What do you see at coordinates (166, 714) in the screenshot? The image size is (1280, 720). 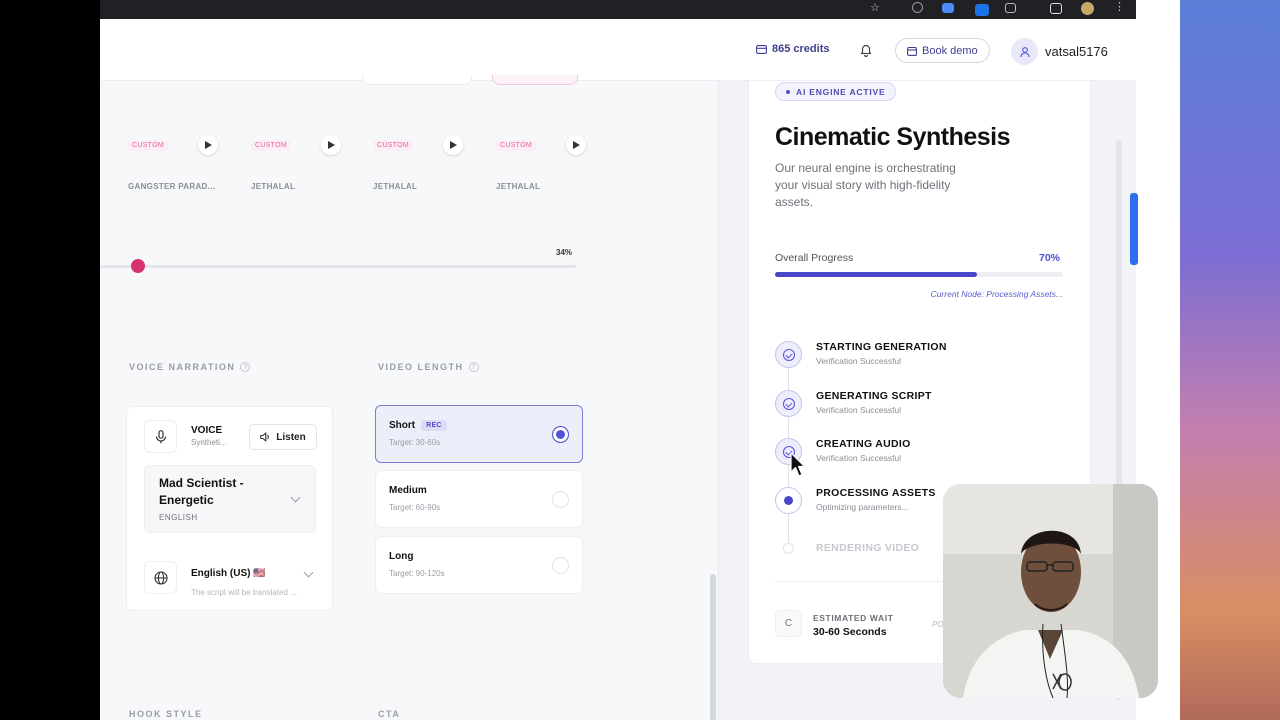 I see `hook-style-heading: HOOK STYLE` at bounding box center [166, 714].